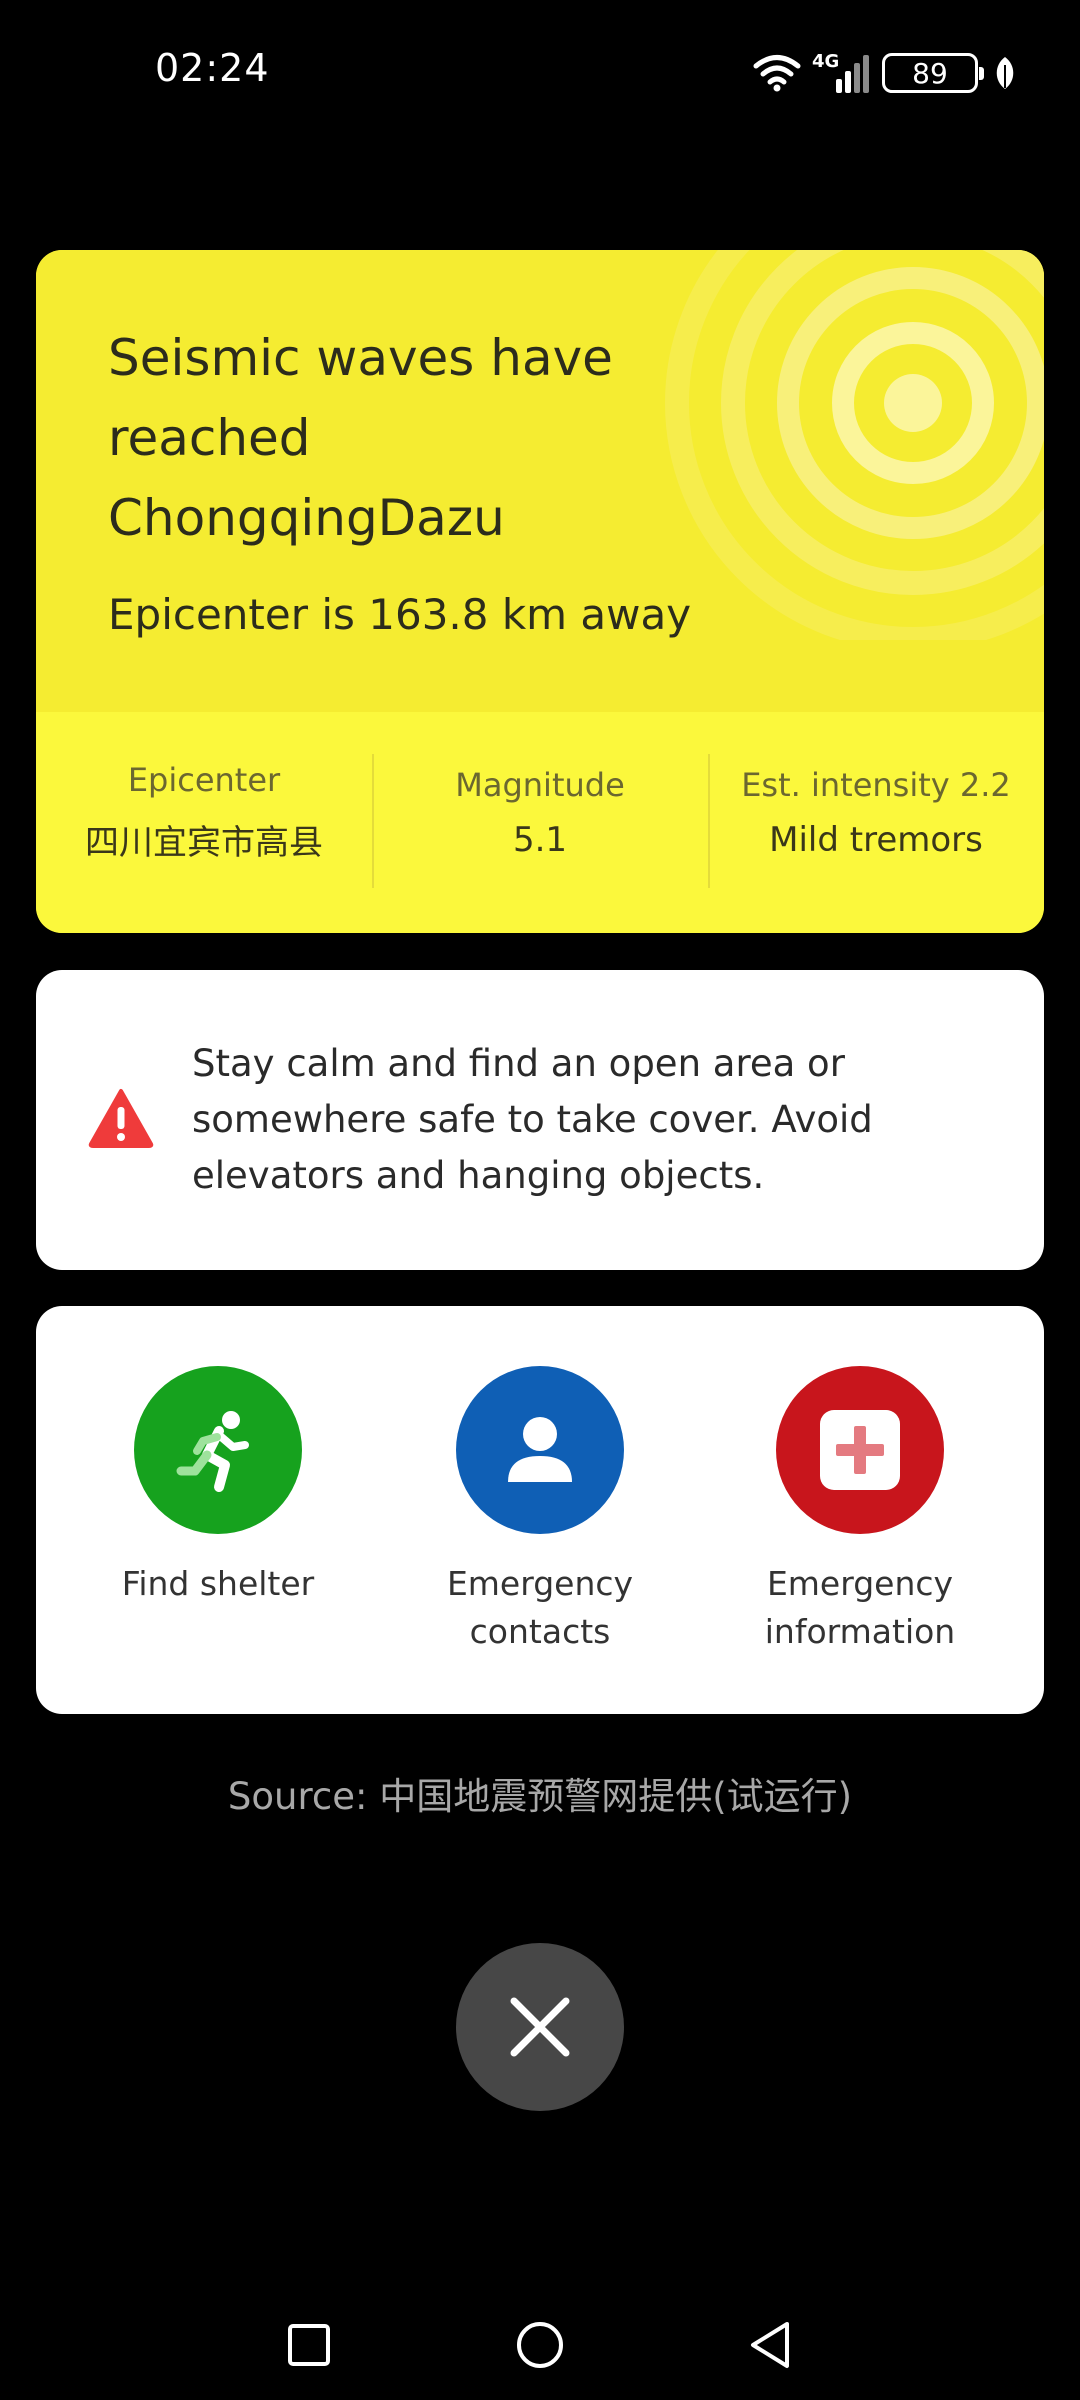 This screenshot has width=1080, height=2400. I want to click on action-label: Find shelter, so click(218, 1583).